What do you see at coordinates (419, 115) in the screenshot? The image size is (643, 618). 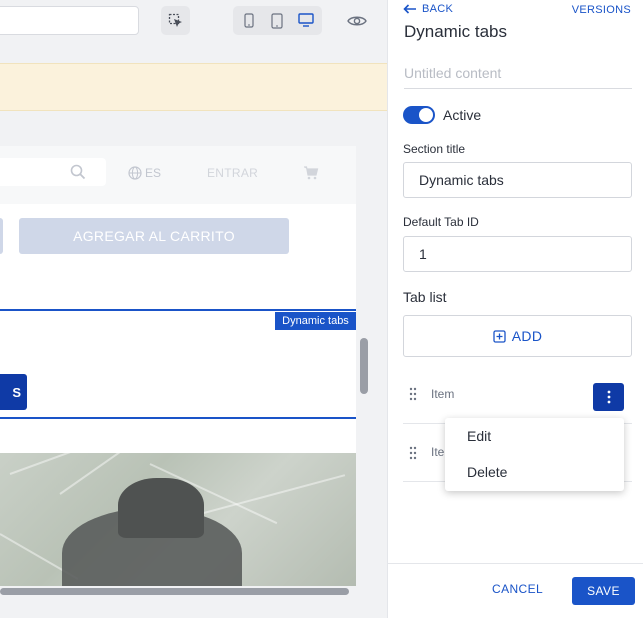 I see `active-toggle` at bounding box center [419, 115].